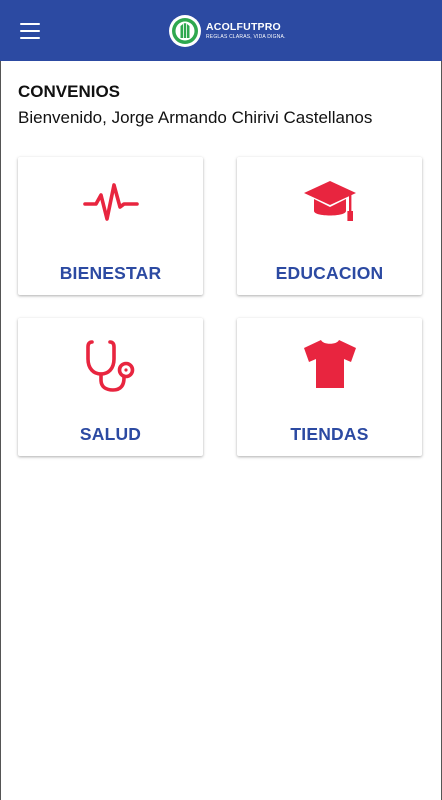 Image resolution: width=442 pixels, height=800 pixels. What do you see at coordinates (110, 202) in the screenshot?
I see `heartbeat-icon` at bounding box center [110, 202].